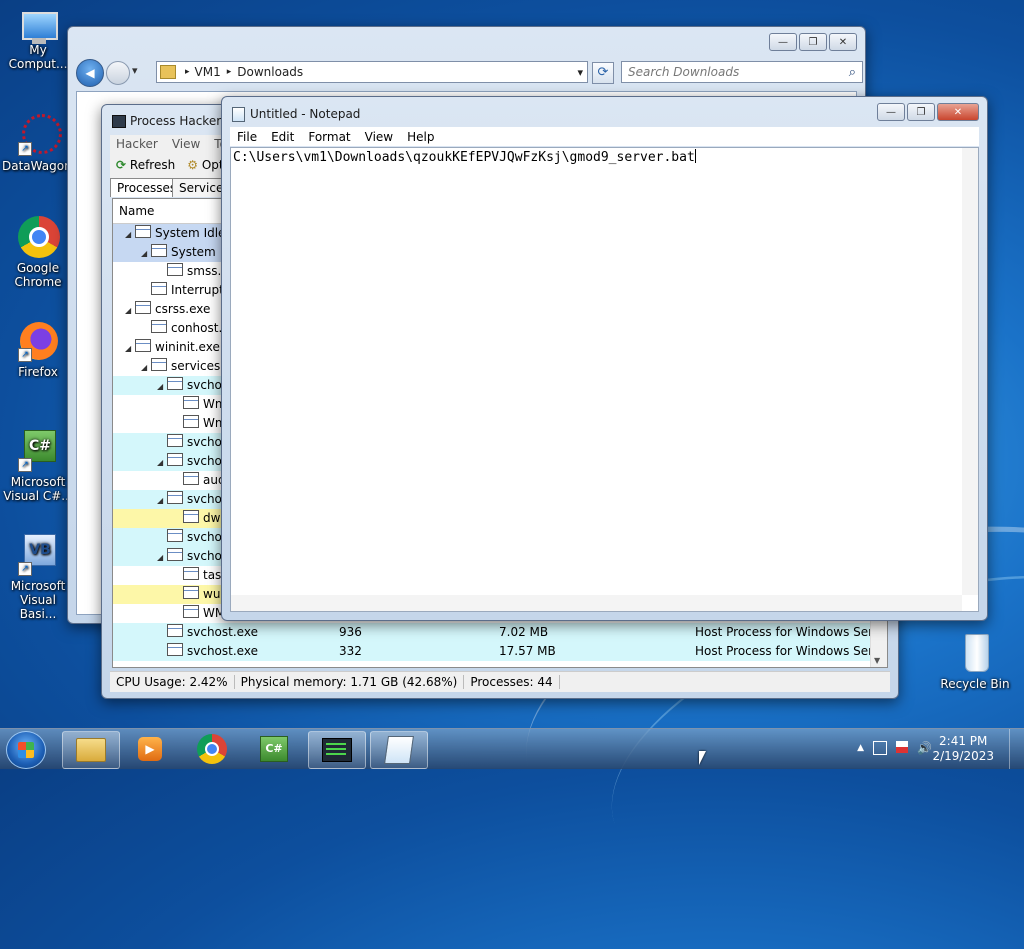 Image resolution: width=1024 pixels, height=949 pixels. Describe the element at coordinates (26, 750) in the screenshot. I see `start-button` at that location.